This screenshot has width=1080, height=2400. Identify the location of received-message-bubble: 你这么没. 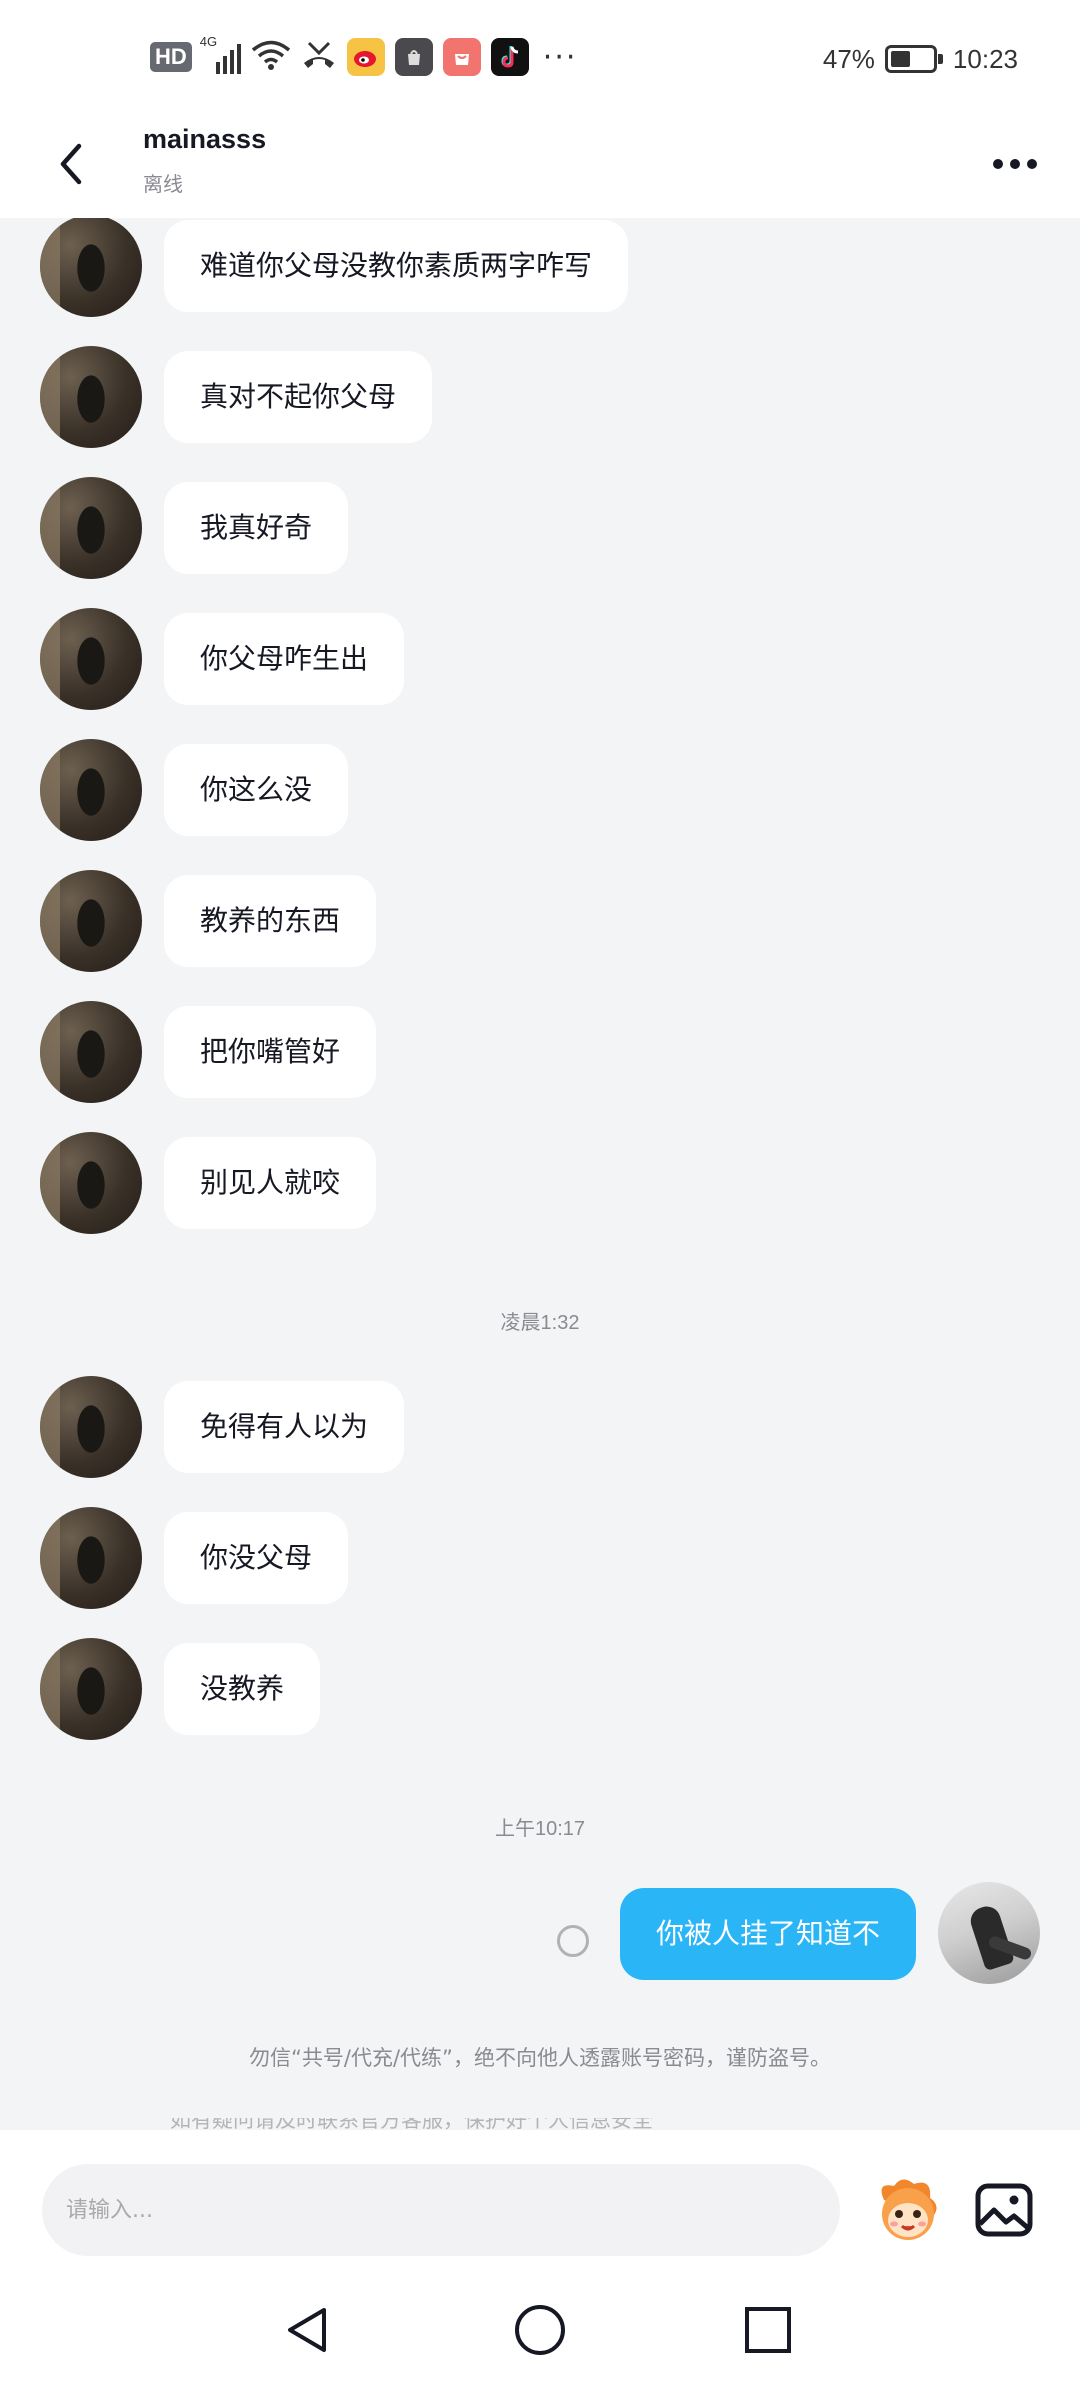
(256, 790).